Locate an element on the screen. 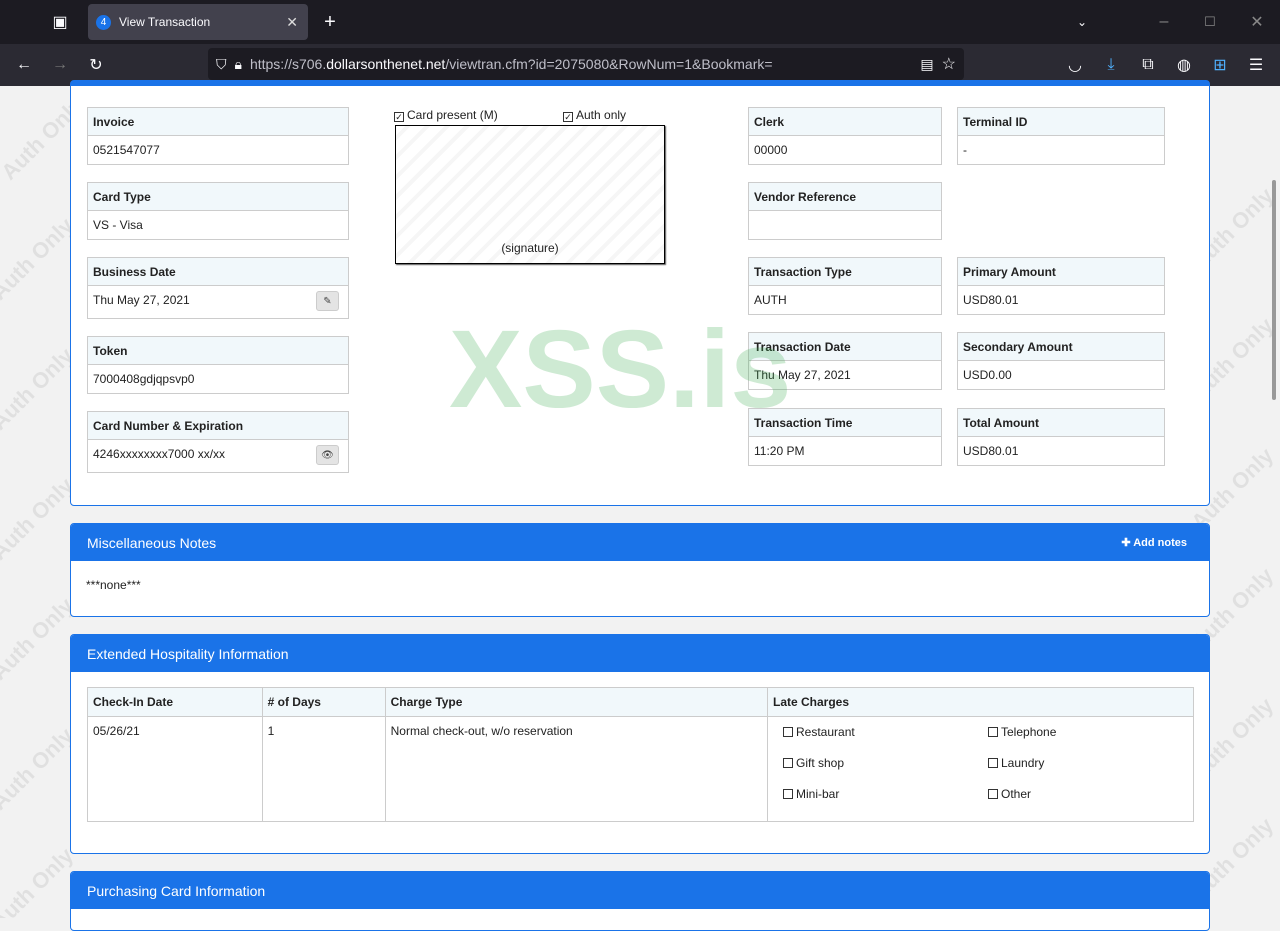 The image size is (1280, 931). late-charge-telephone: Telephone is located at coordinates (1083, 732).